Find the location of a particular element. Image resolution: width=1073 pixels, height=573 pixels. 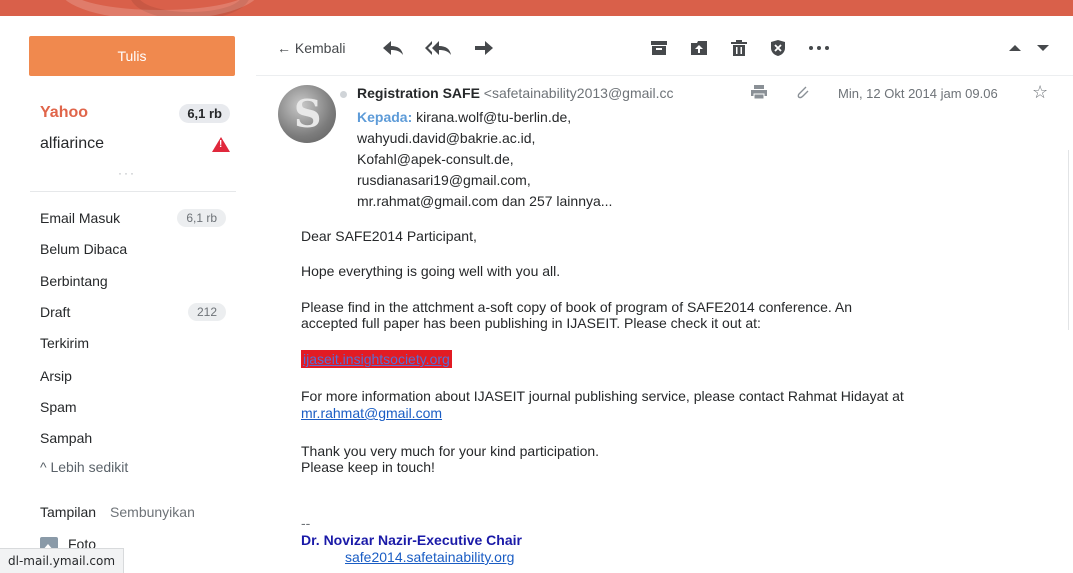

folder-label: Terkirim is located at coordinates (64, 343).